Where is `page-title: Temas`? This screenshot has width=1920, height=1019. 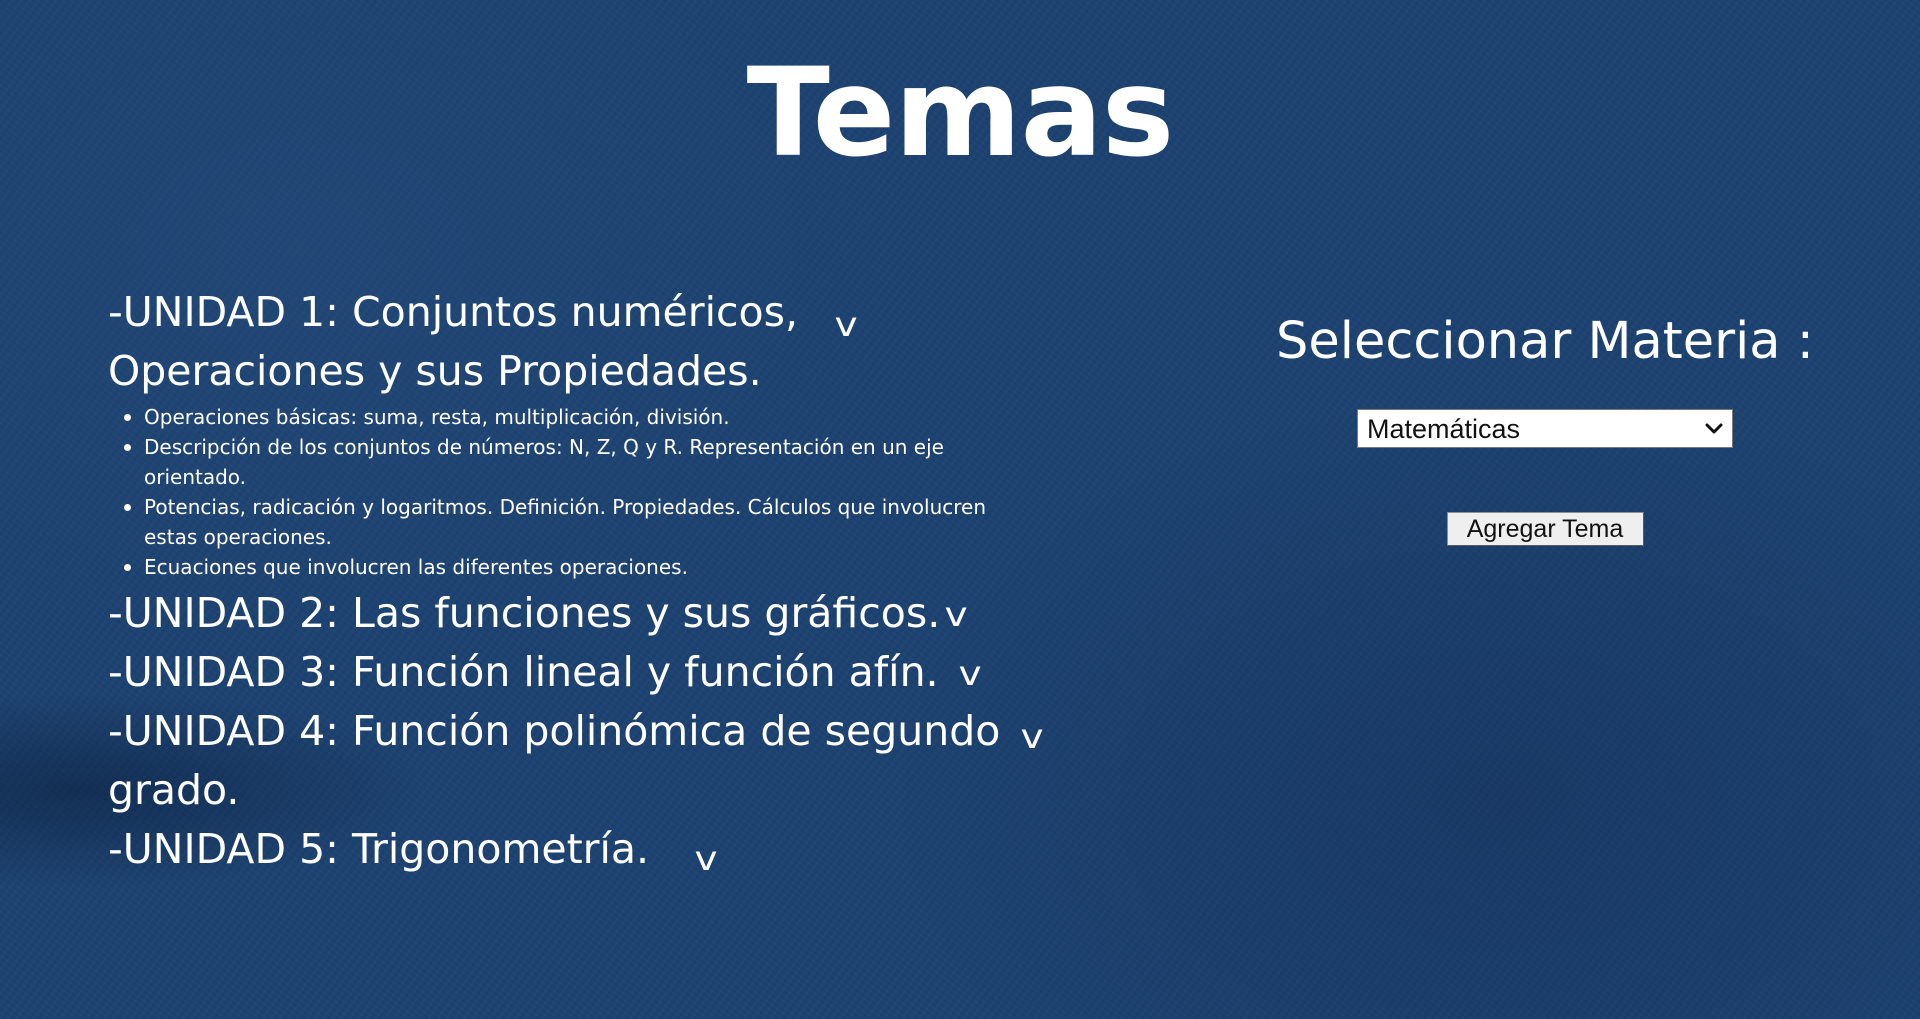
page-title: Temas is located at coordinates (960, 113).